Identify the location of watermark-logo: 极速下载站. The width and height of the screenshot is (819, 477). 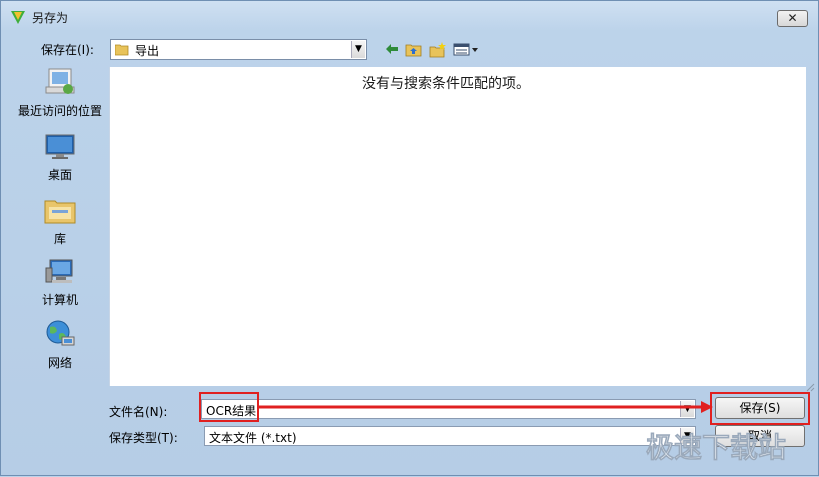
(731, 447).